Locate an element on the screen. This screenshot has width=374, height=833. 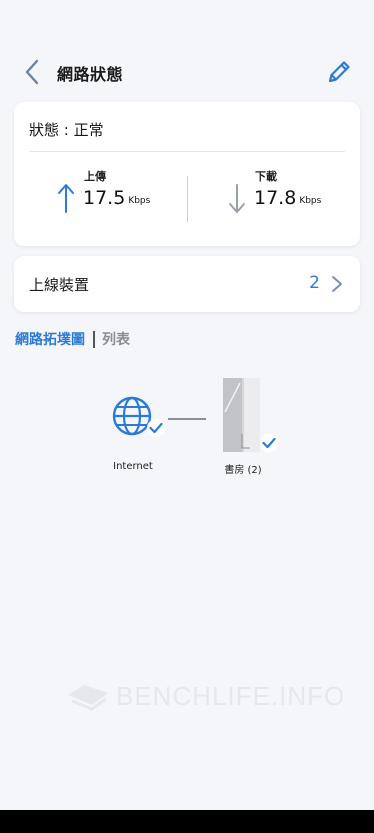
router-label: 書房 (2) is located at coordinates (243, 470).